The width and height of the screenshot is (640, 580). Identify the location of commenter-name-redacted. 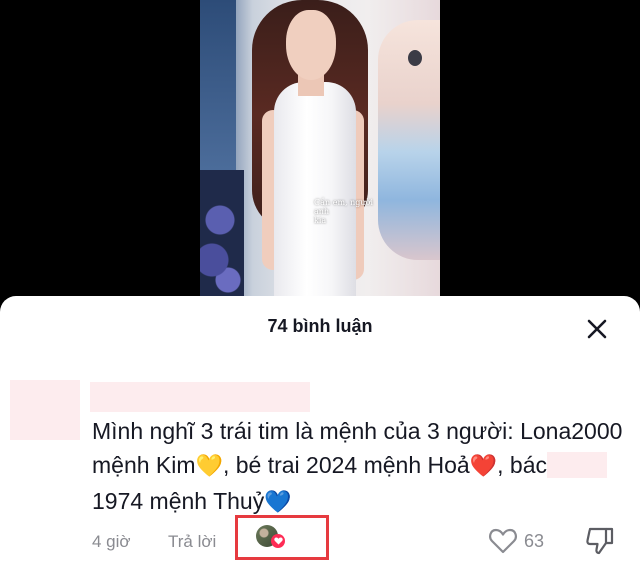
(200, 397).